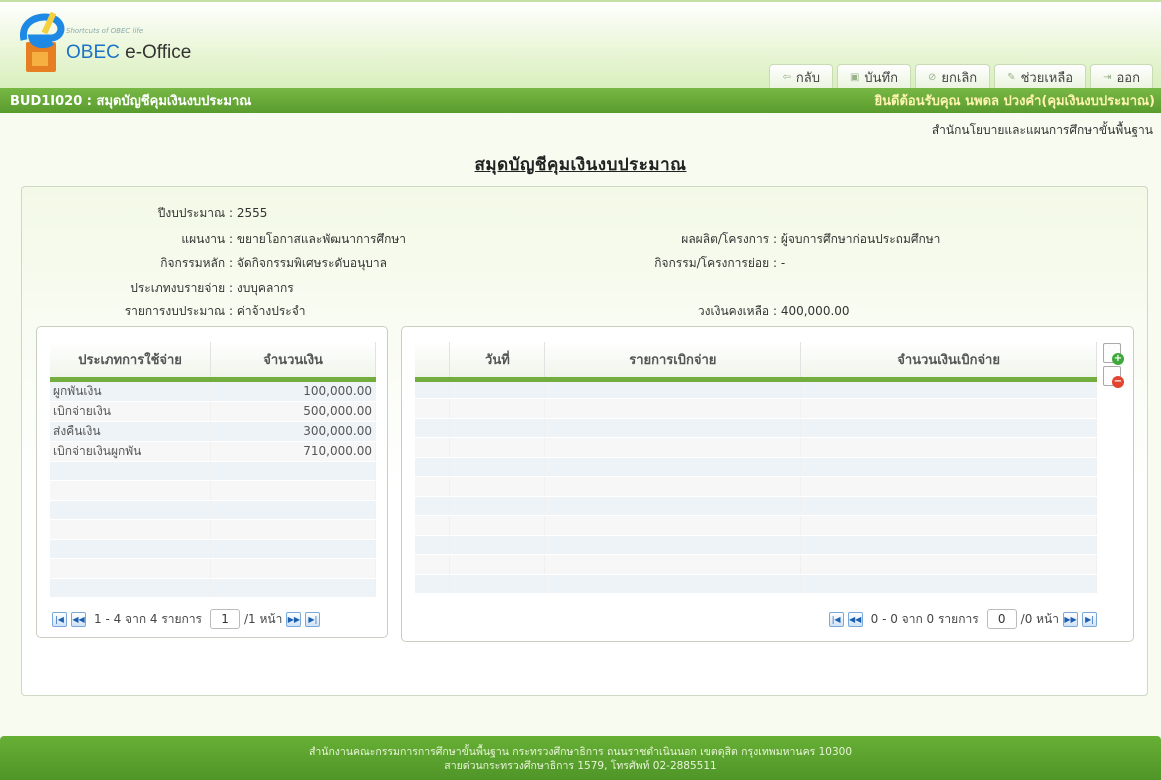  I want to click on add-row-icon: +, so click(1113, 354).